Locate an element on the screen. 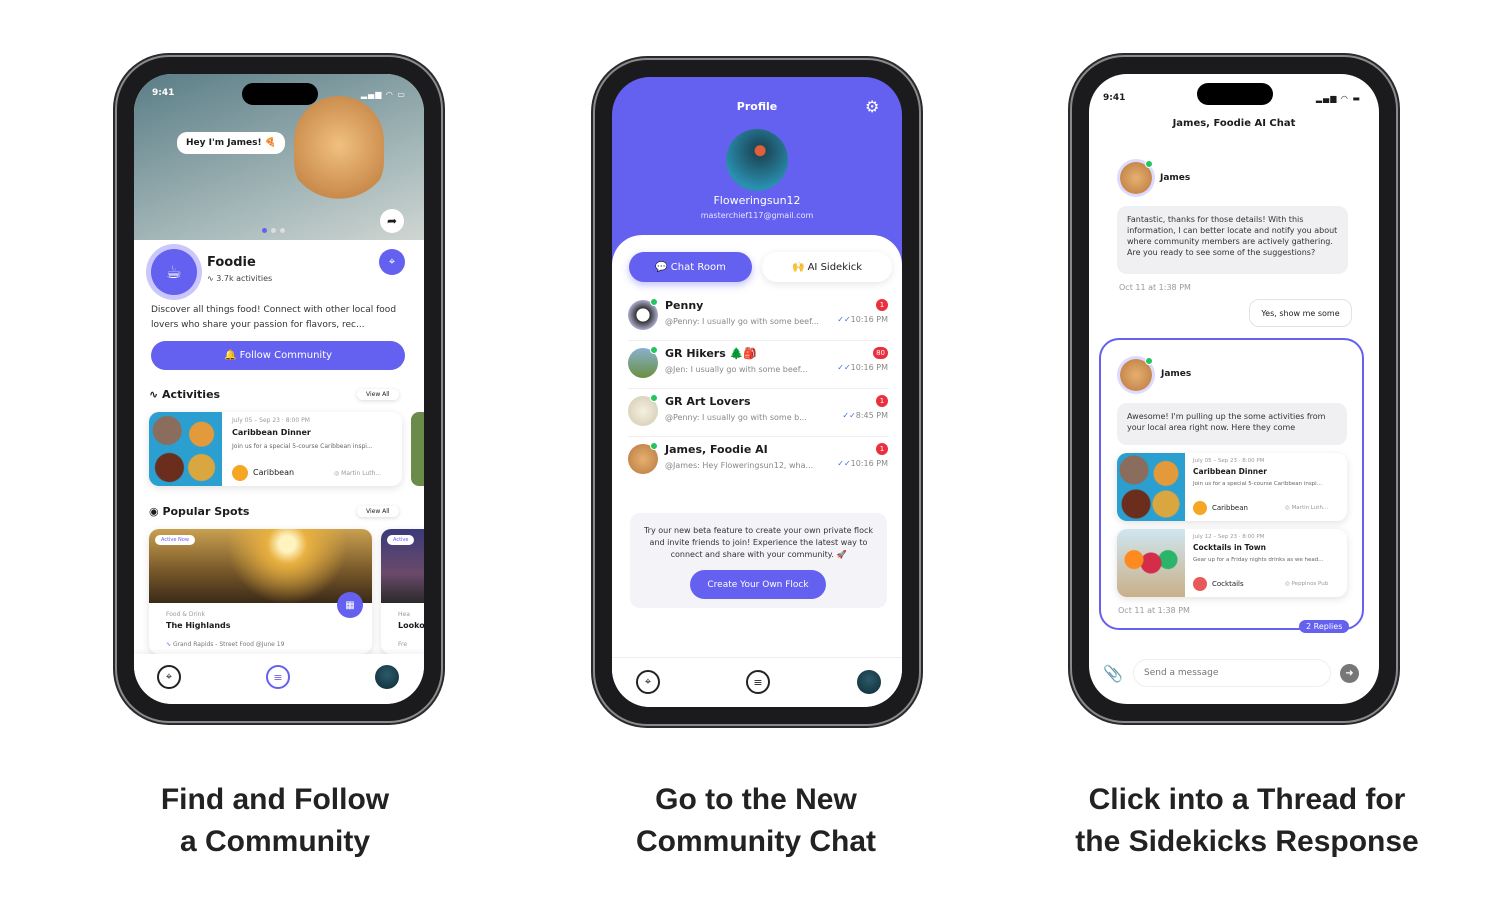 The image size is (1500, 900). pin-icon: ◉ is located at coordinates (156, 511).